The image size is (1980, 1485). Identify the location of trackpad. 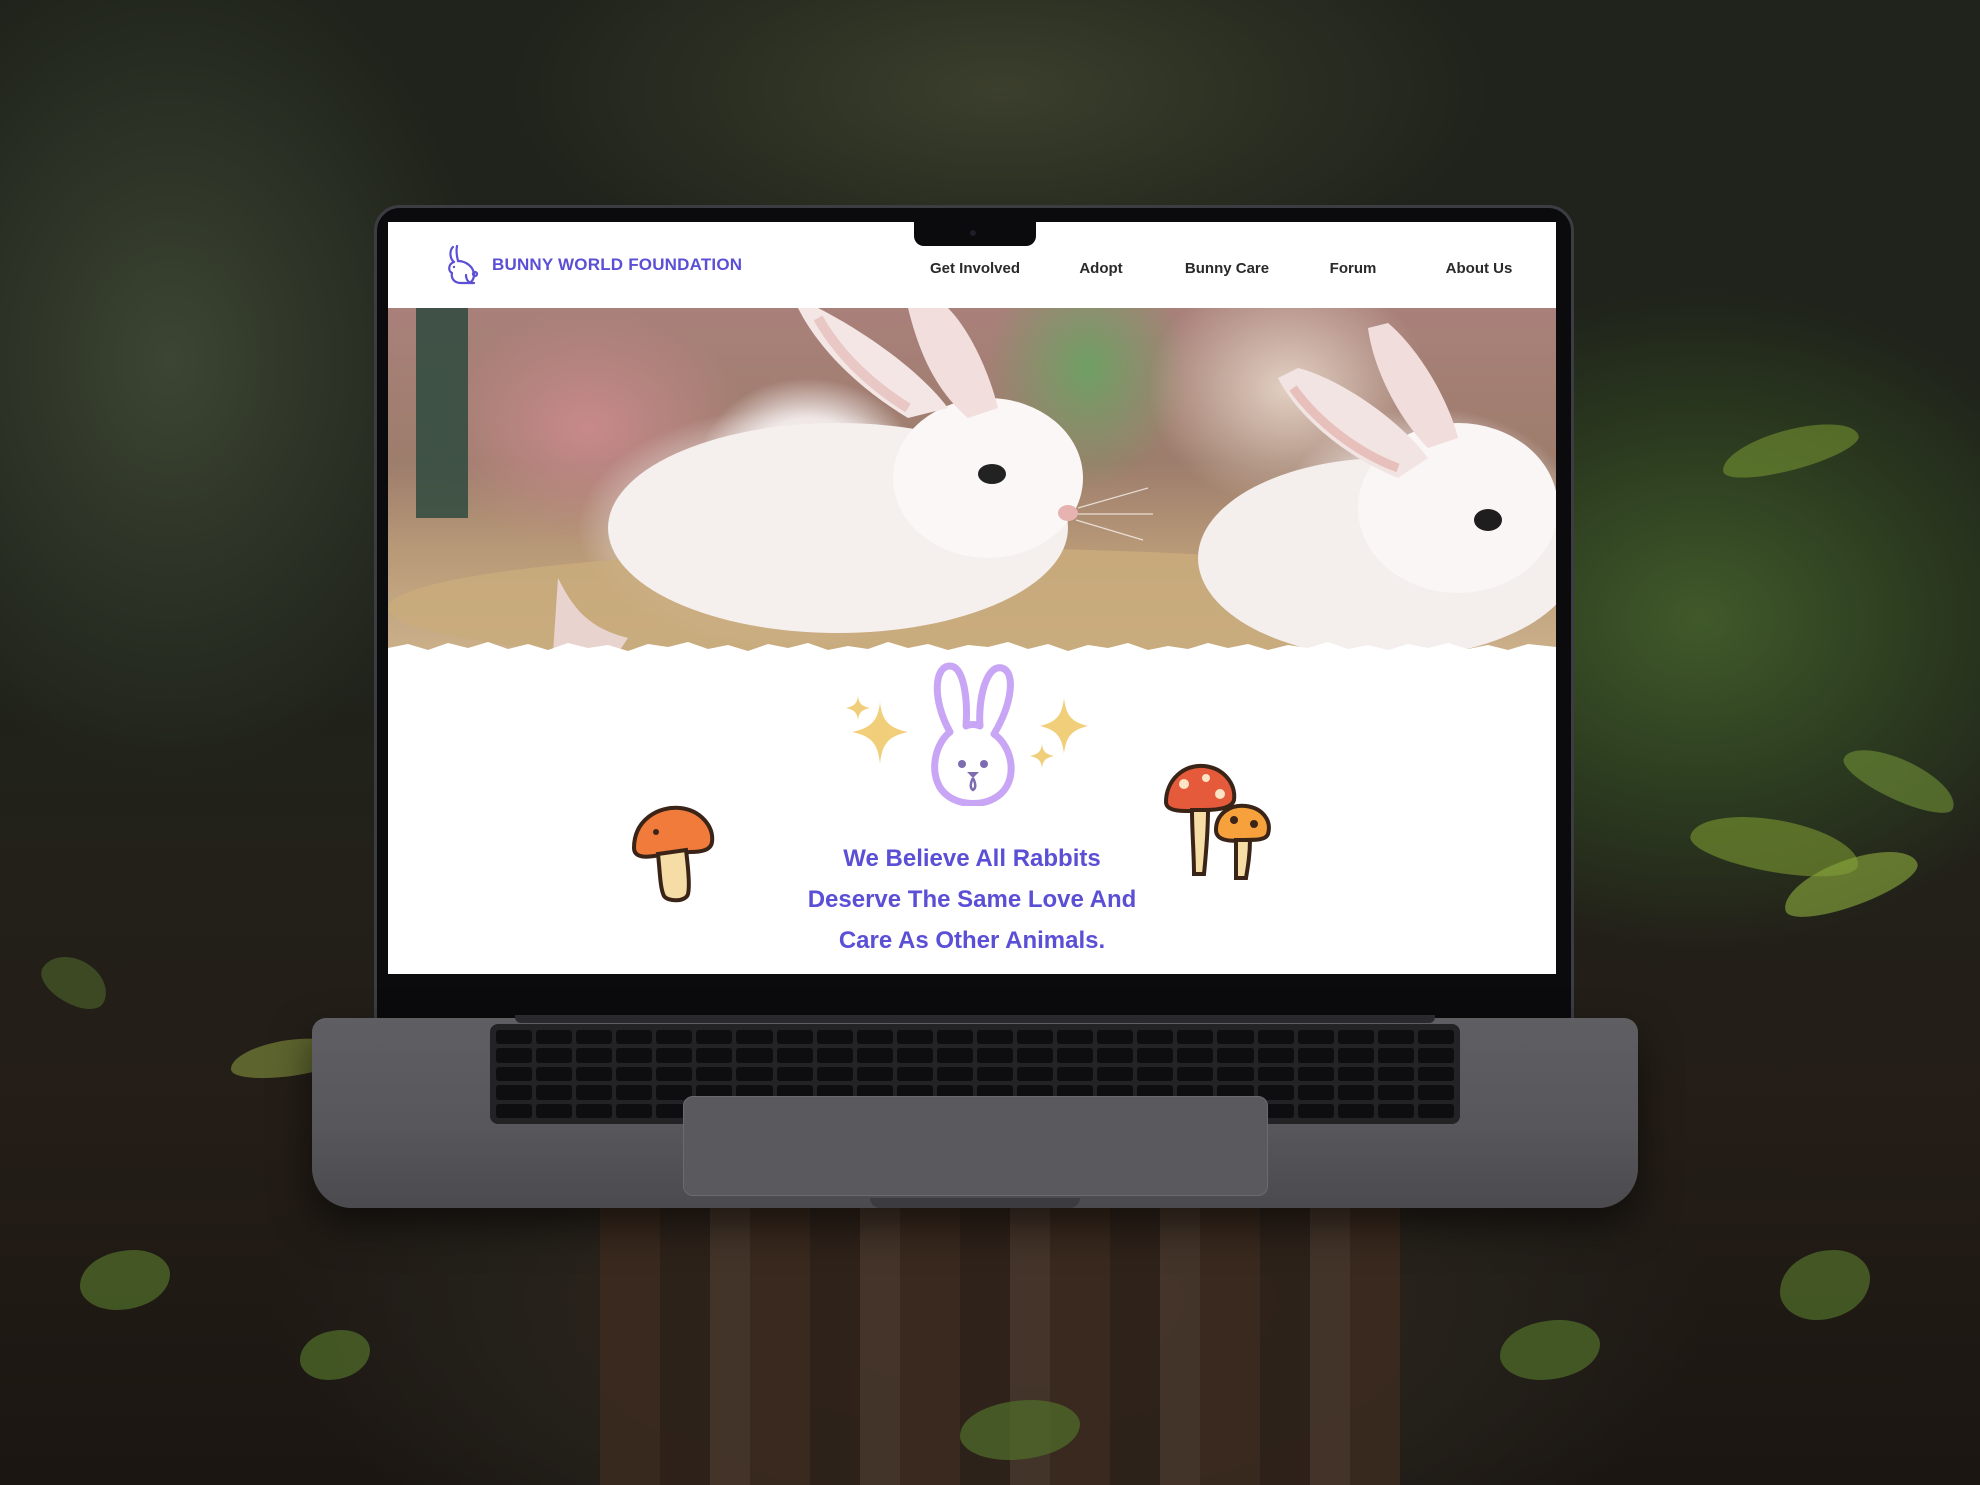
(975, 1146).